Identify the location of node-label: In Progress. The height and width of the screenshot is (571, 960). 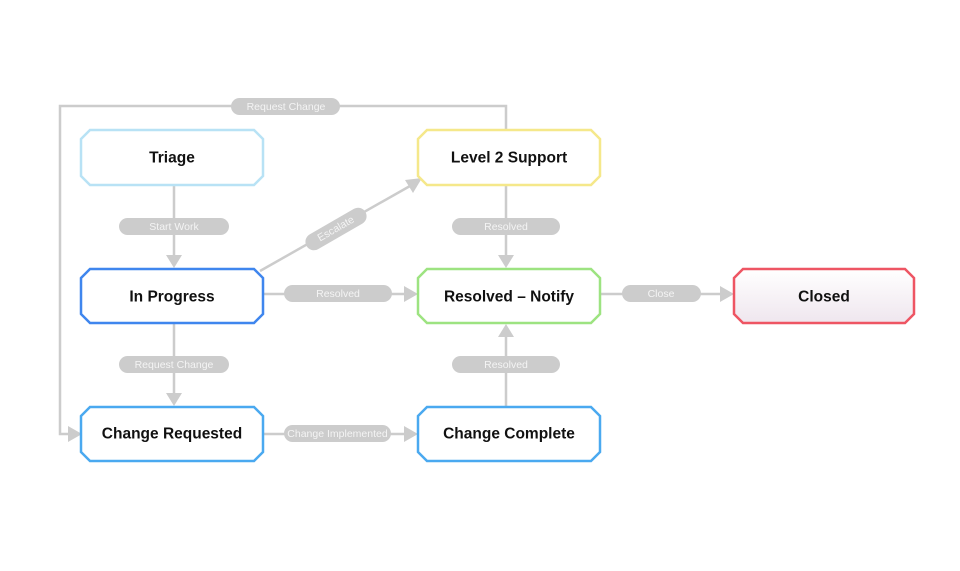
(171, 297).